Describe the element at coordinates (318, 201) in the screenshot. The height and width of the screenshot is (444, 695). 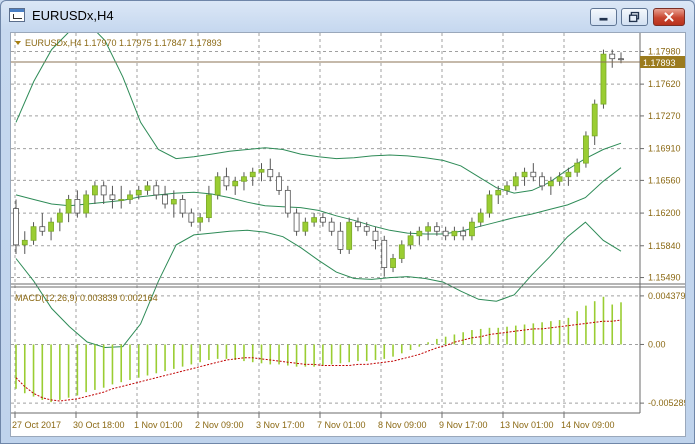
I see `bollinger-middle-line` at that location.